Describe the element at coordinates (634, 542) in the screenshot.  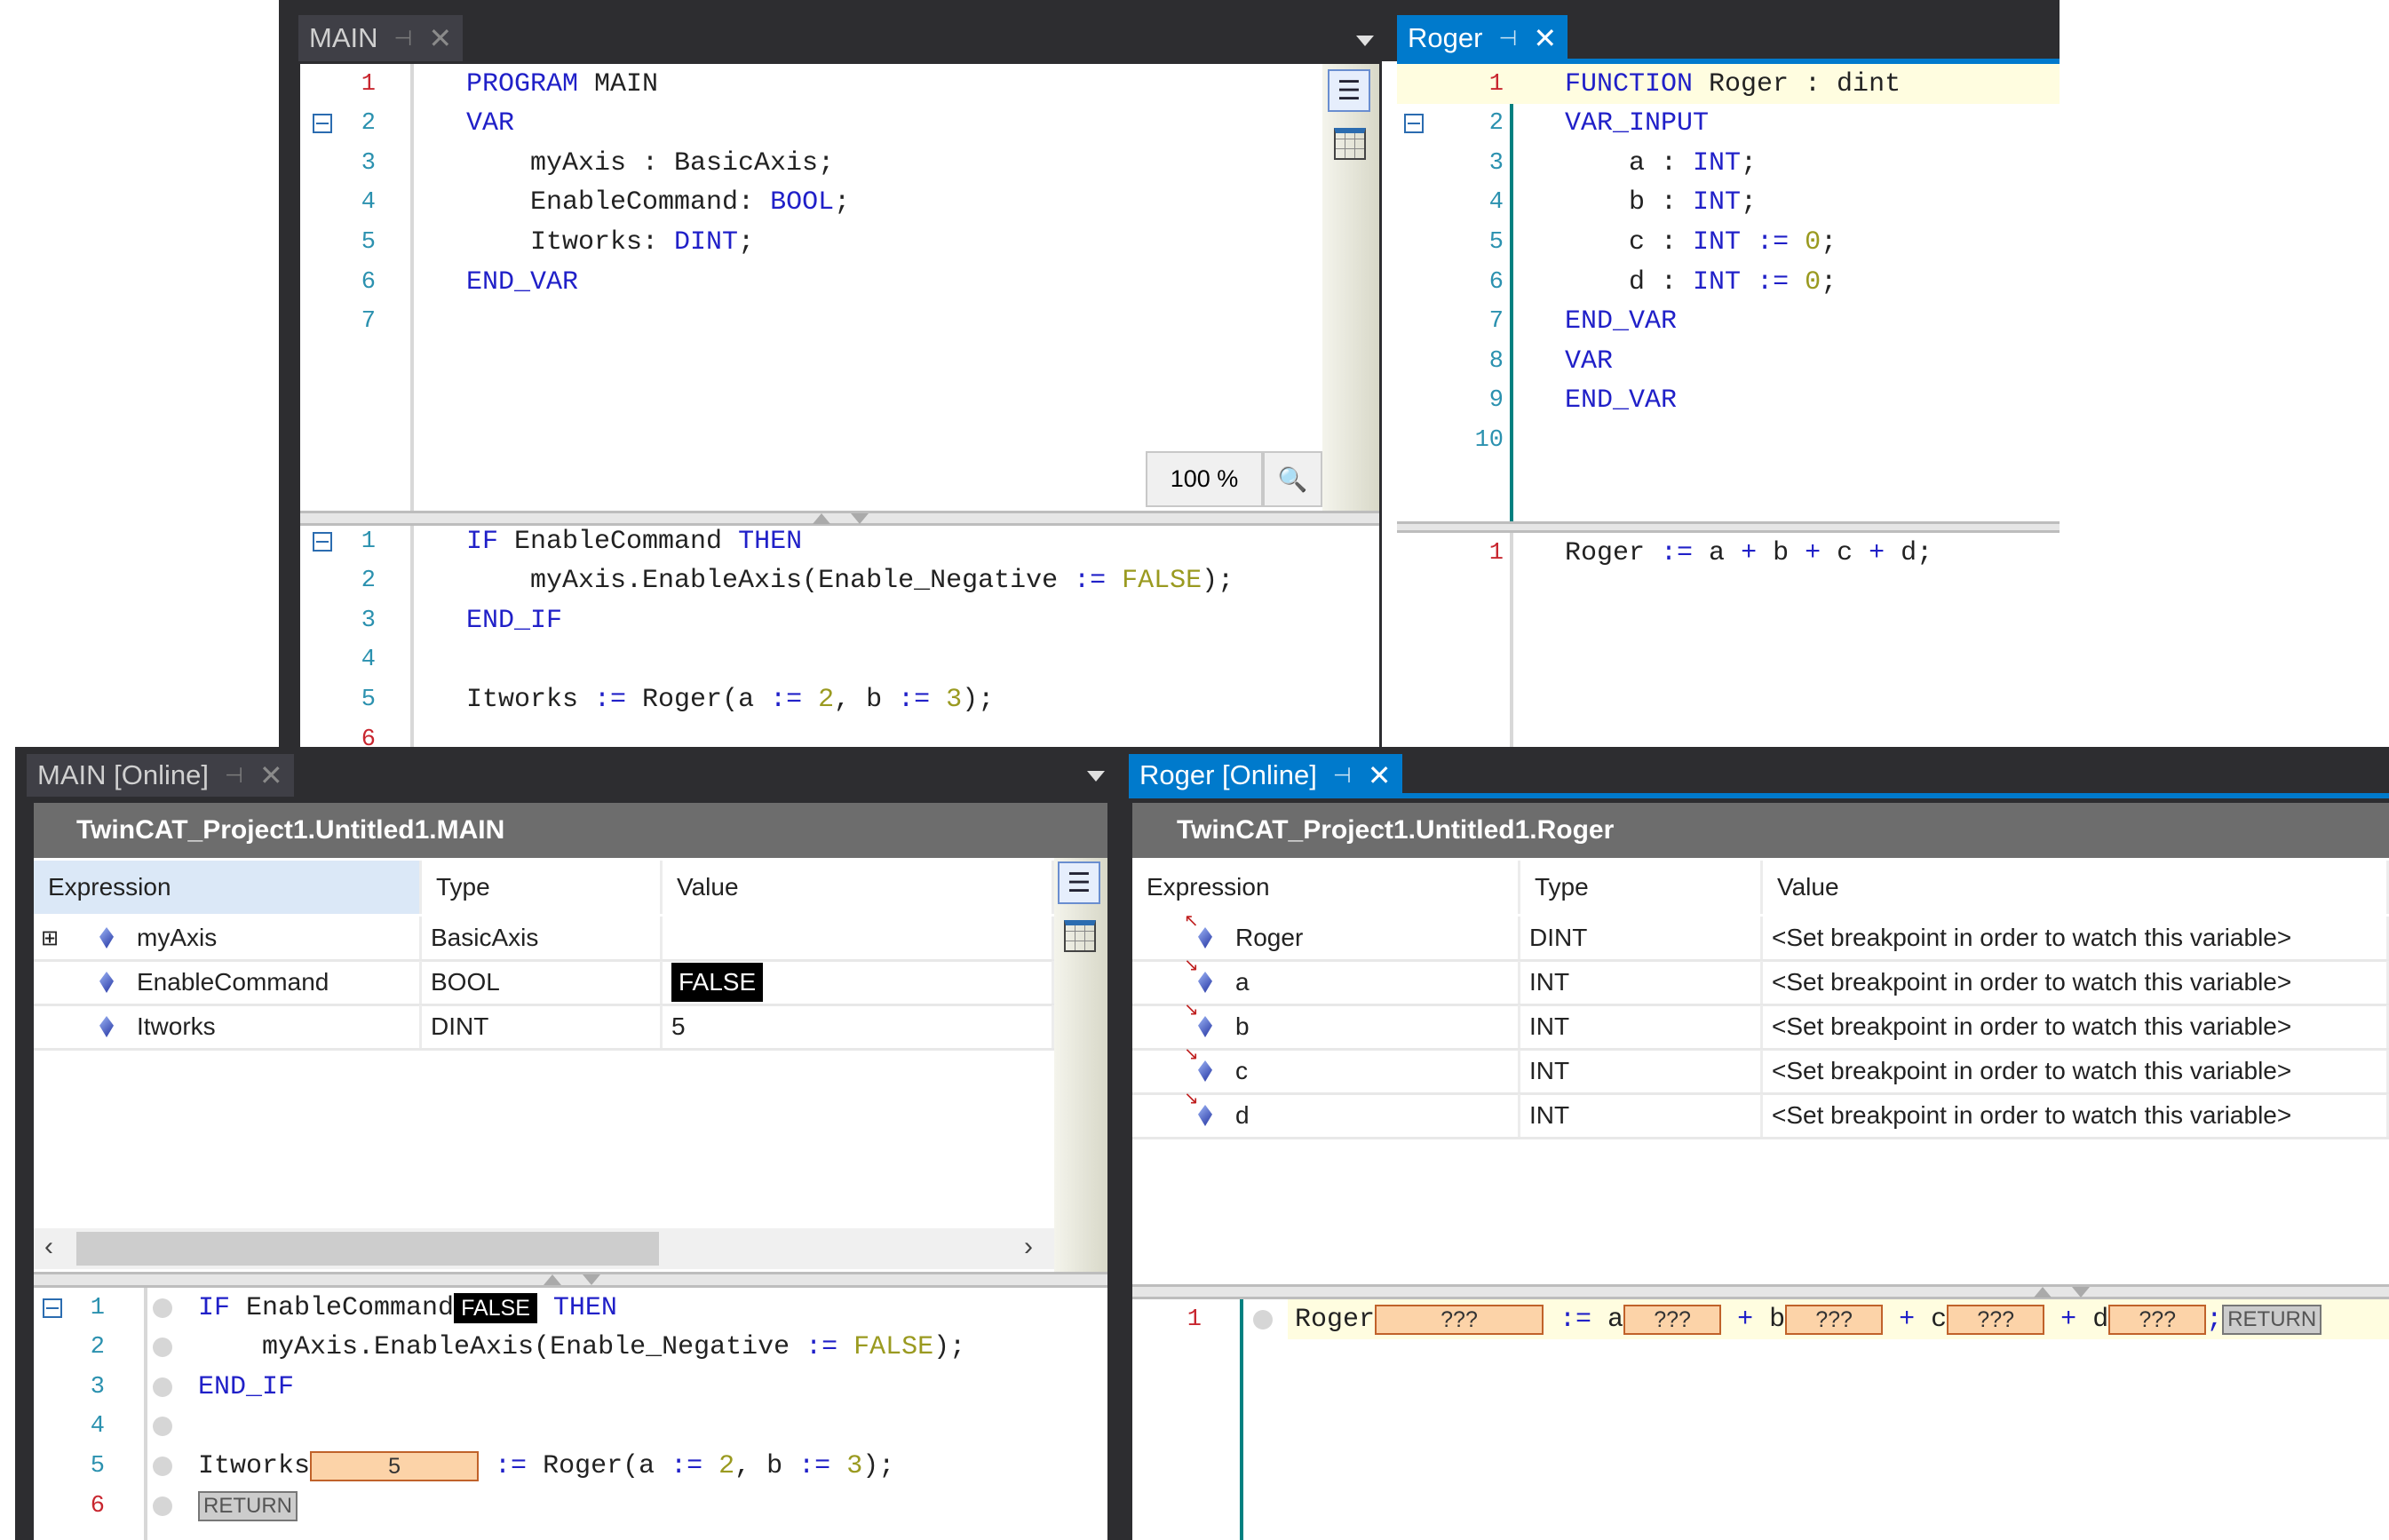
I see `code-text: IF EnableCommand THEN` at that location.